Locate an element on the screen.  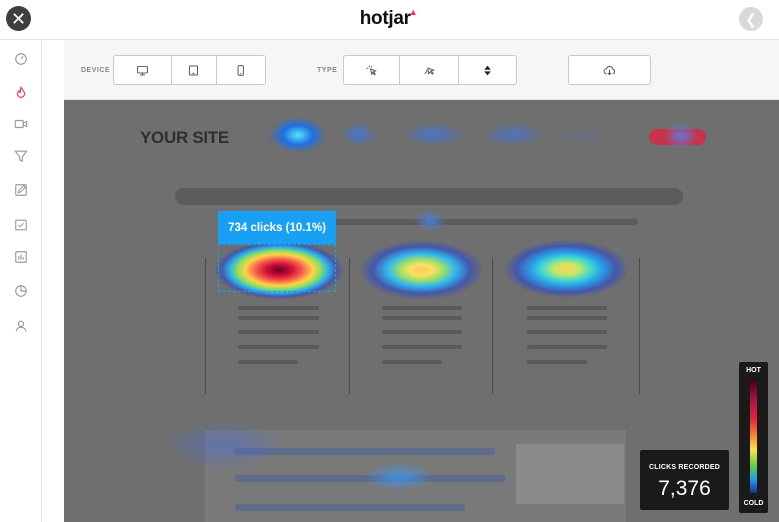
sidebar is located at coordinates (21, 281).